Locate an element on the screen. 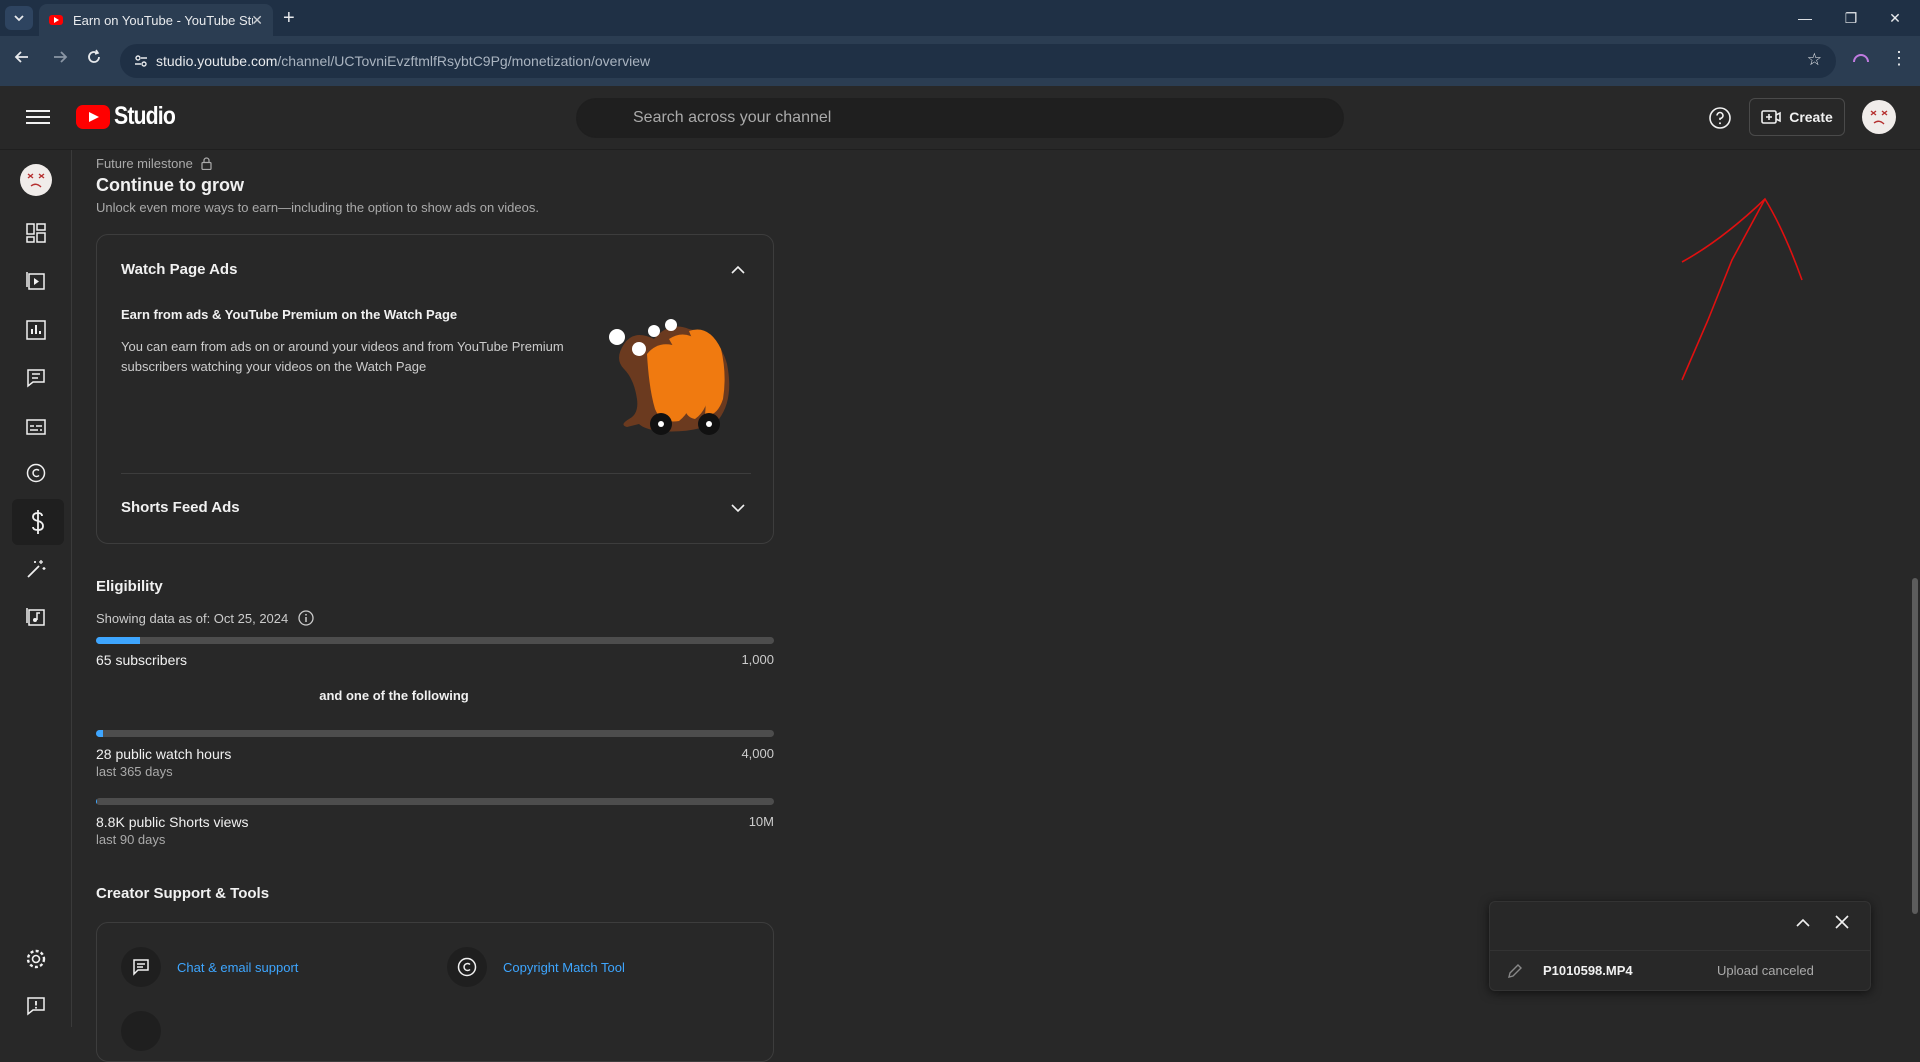 The image size is (1920, 1062). tab-close-icon: ✕ is located at coordinates (257, 20).